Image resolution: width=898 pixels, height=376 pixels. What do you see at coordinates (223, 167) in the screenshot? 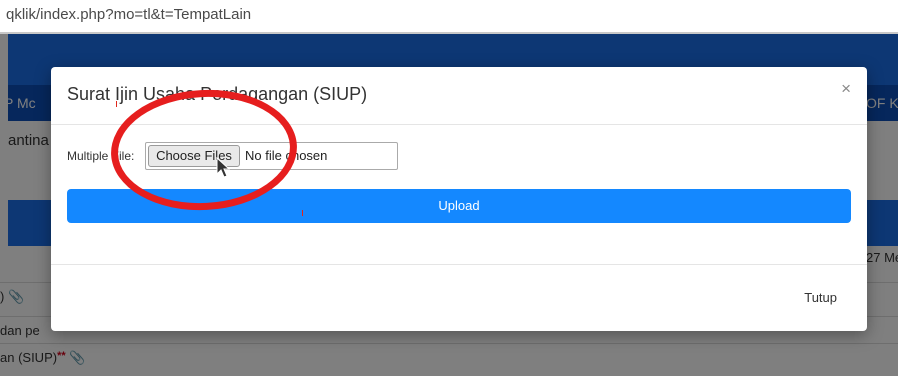
I see `mouse-cursor-icon` at bounding box center [223, 167].